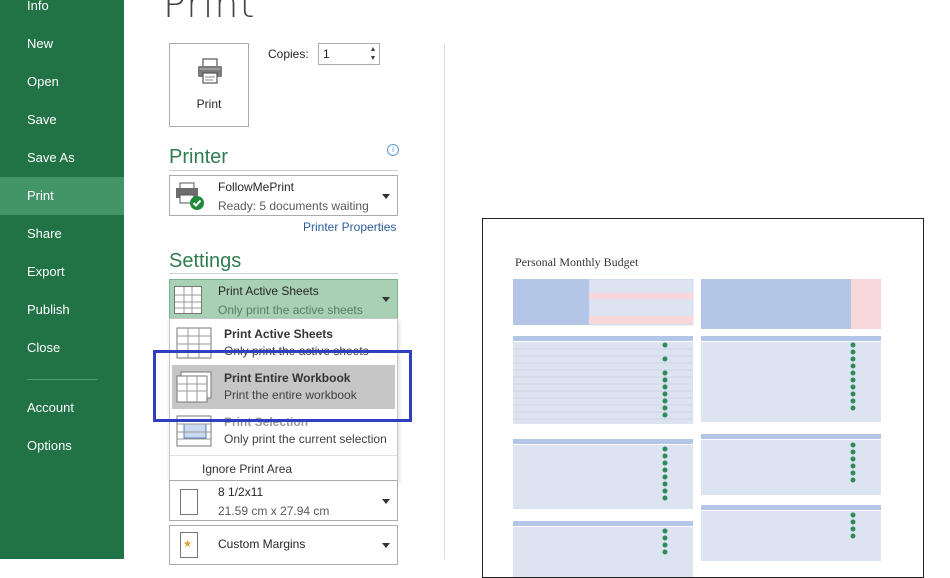  I want to click on printer-status: Ready: 5 documents waiting, so click(293, 206).